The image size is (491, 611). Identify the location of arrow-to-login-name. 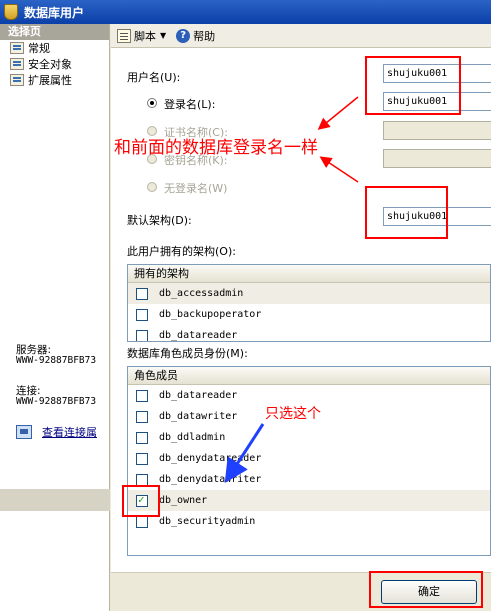
(338, 113).